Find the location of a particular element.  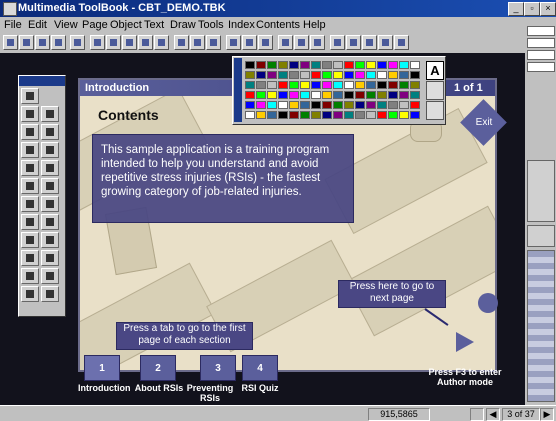

checkbox-tool-icon is located at coordinates (50, 150).